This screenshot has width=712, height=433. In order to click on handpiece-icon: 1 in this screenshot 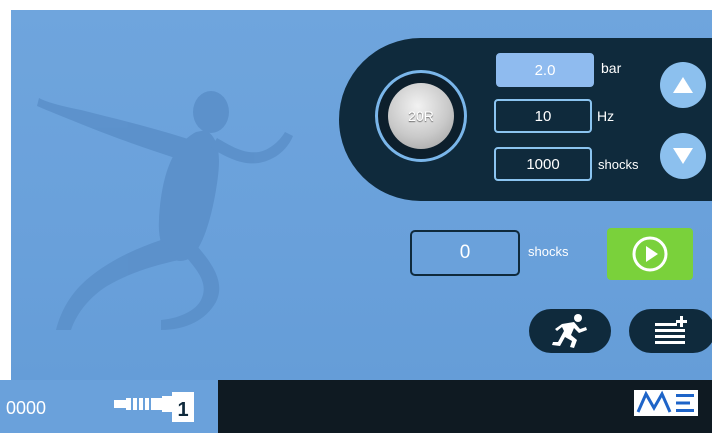, I will do `click(154, 407)`.